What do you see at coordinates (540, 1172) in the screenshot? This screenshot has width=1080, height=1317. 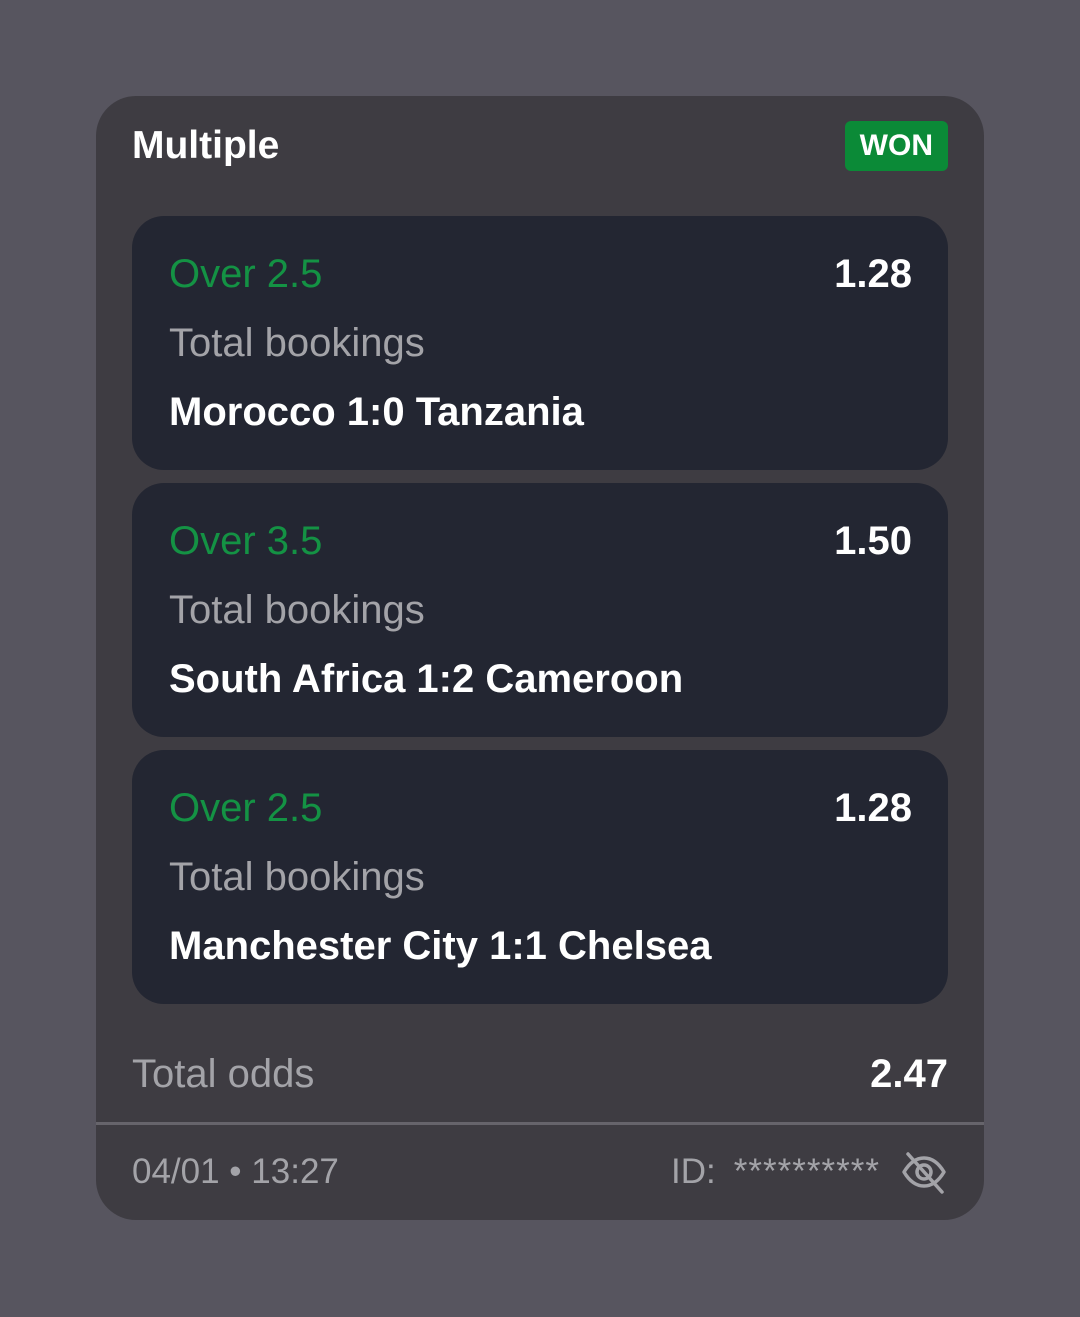 I see `bet-footer: 04/01 • 13:27 ID: **********` at bounding box center [540, 1172].